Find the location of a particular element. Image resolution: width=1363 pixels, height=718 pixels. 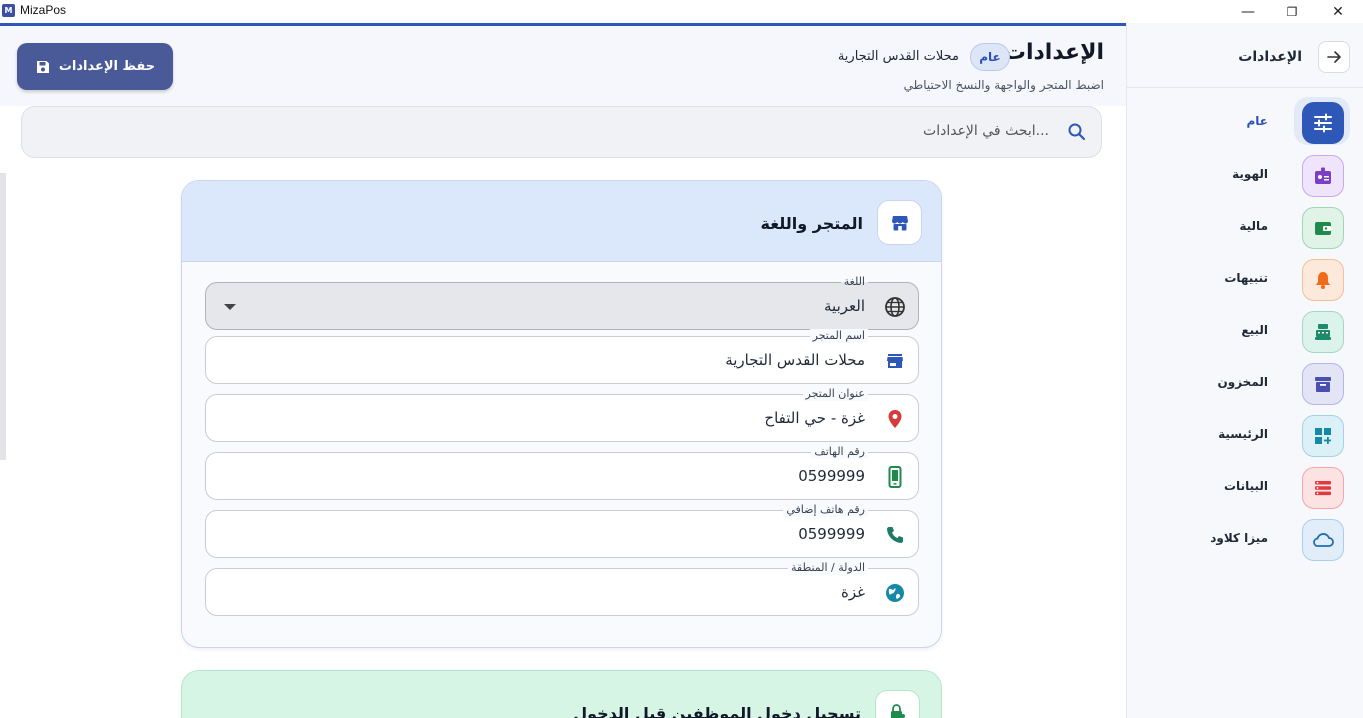

sidebar-item-identity: الهوية is located at coordinates (1245, 176).